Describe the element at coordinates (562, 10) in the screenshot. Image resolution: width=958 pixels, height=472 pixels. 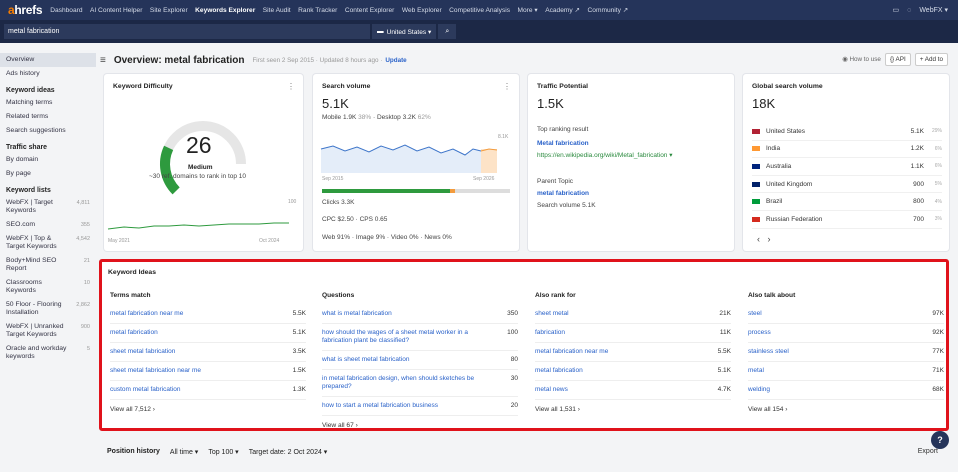
I see `nav-academy: Academy ↗` at that location.